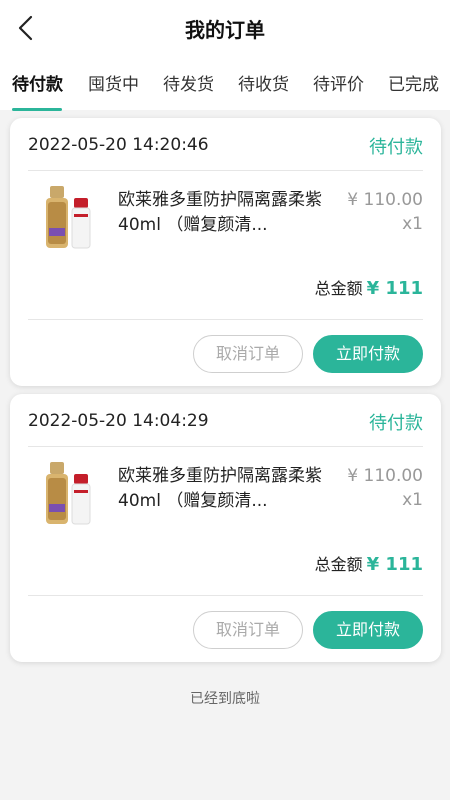  What do you see at coordinates (413, 82) in the screenshot?
I see `tab-completed: 已完成` at bounding box center [413, 82].